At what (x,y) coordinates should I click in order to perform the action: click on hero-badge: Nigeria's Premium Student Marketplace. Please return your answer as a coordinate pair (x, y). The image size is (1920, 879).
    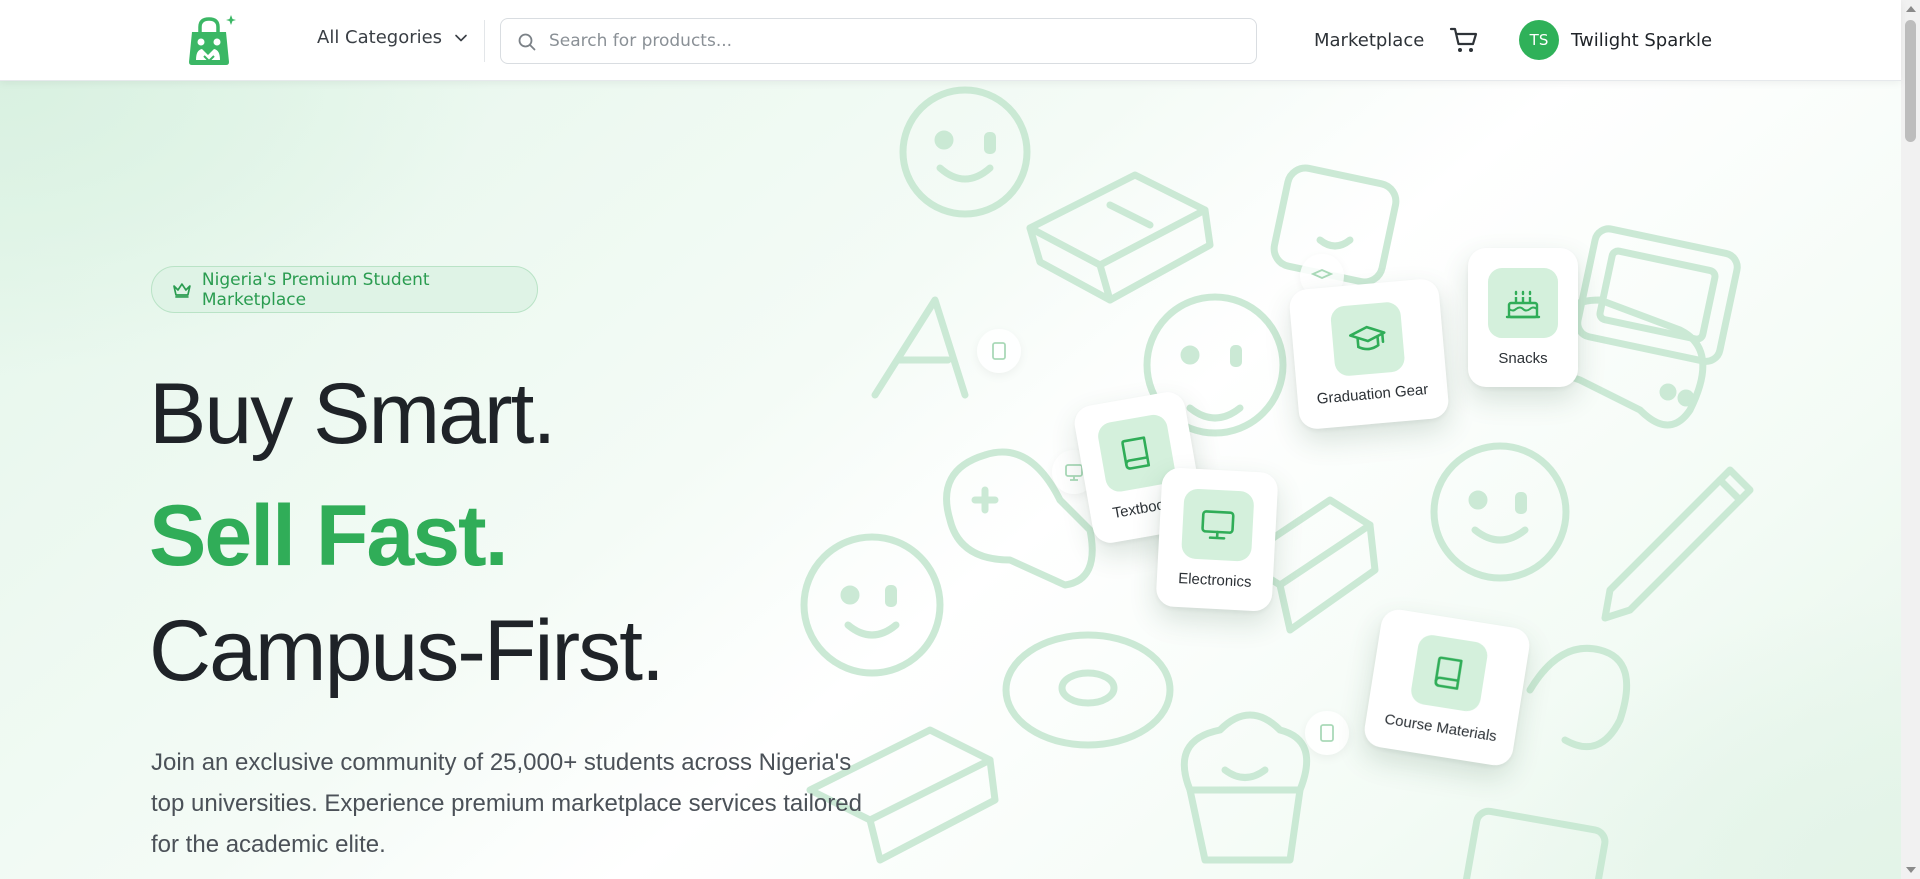
    Looking at the image, I should click on (344, 289).